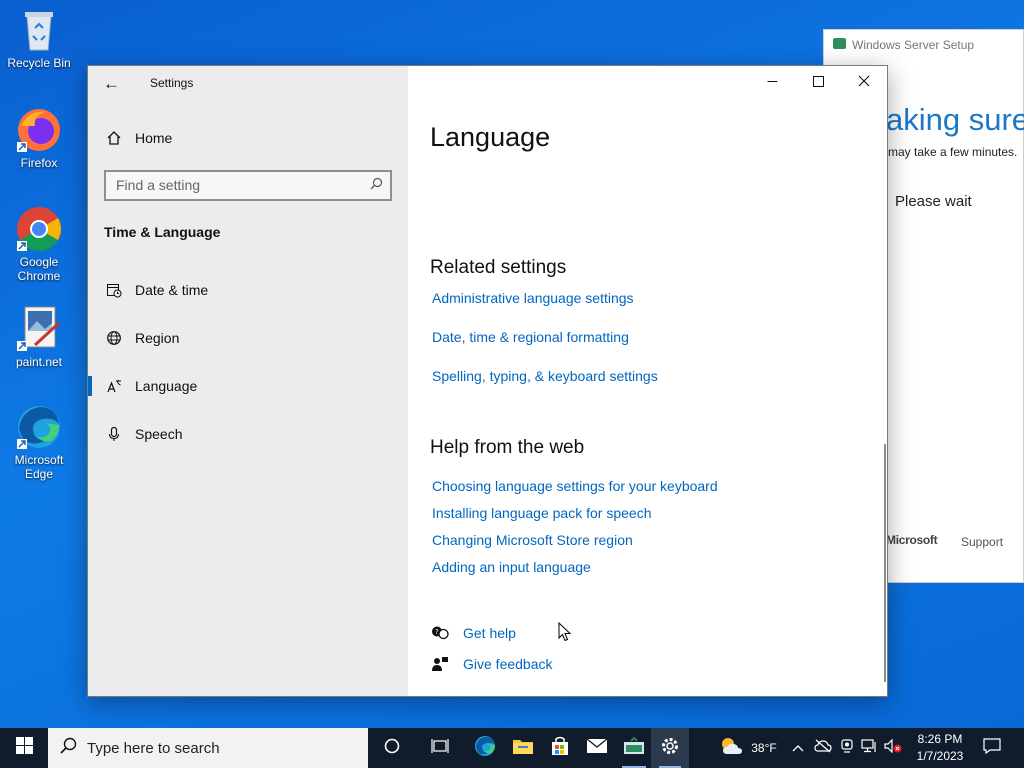 The height and width of the screenshot is (768, 1024). I want to click on cortana-button, so click(392, 748).